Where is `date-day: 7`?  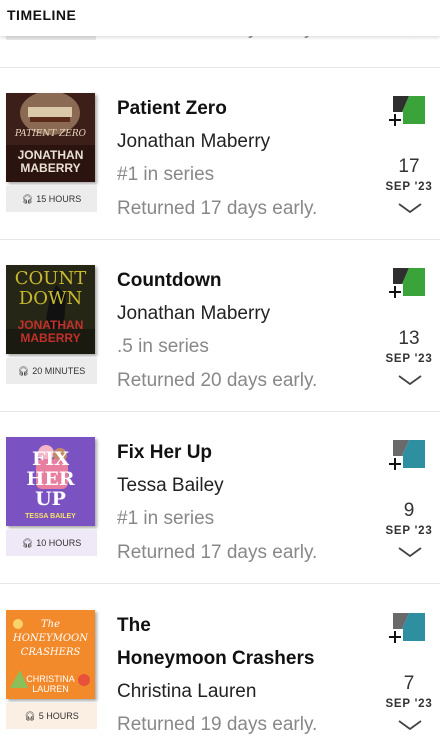
date-day: 7 is located at coordinates (409, 683).